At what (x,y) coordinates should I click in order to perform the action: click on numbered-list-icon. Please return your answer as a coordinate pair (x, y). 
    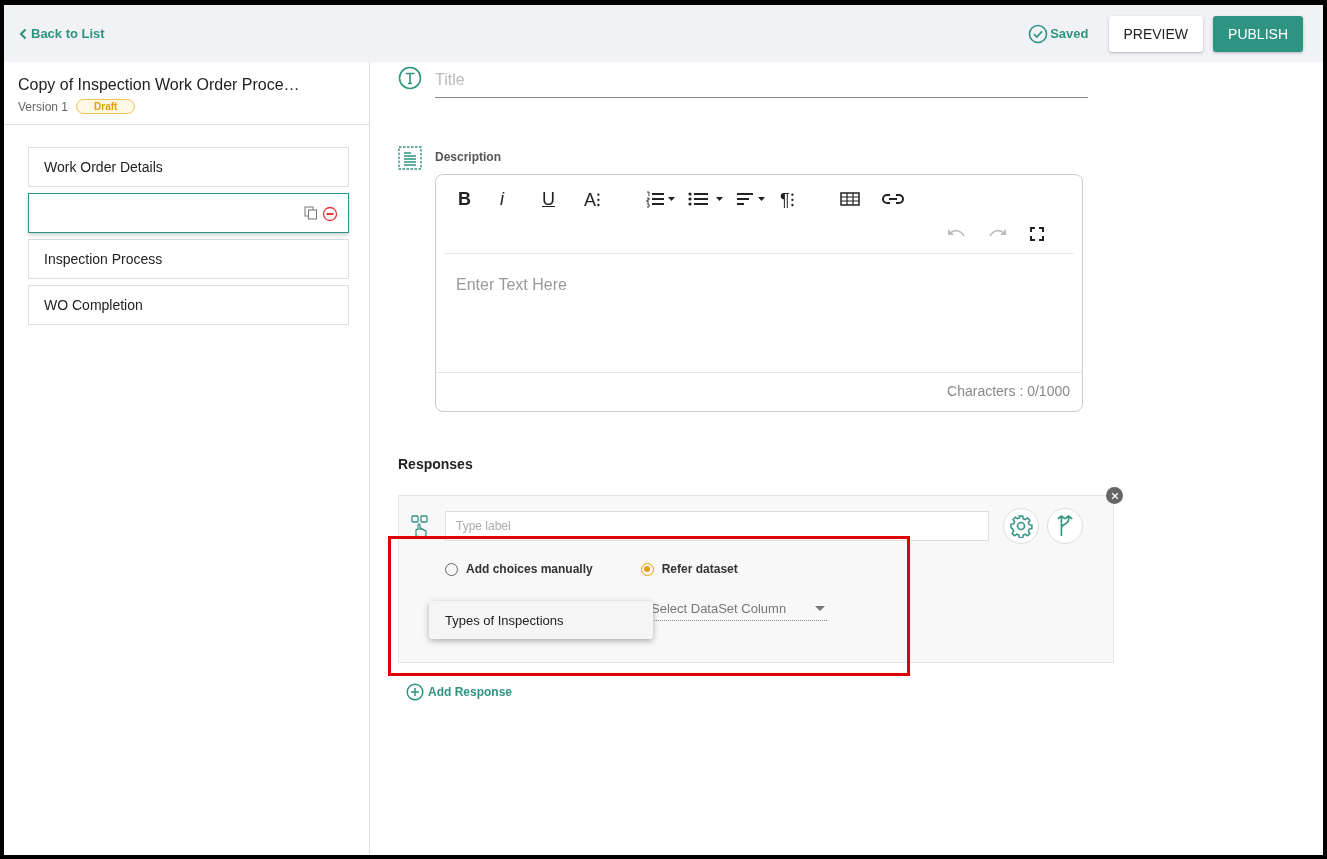
    Looking at the image, I should click on (661, 199).